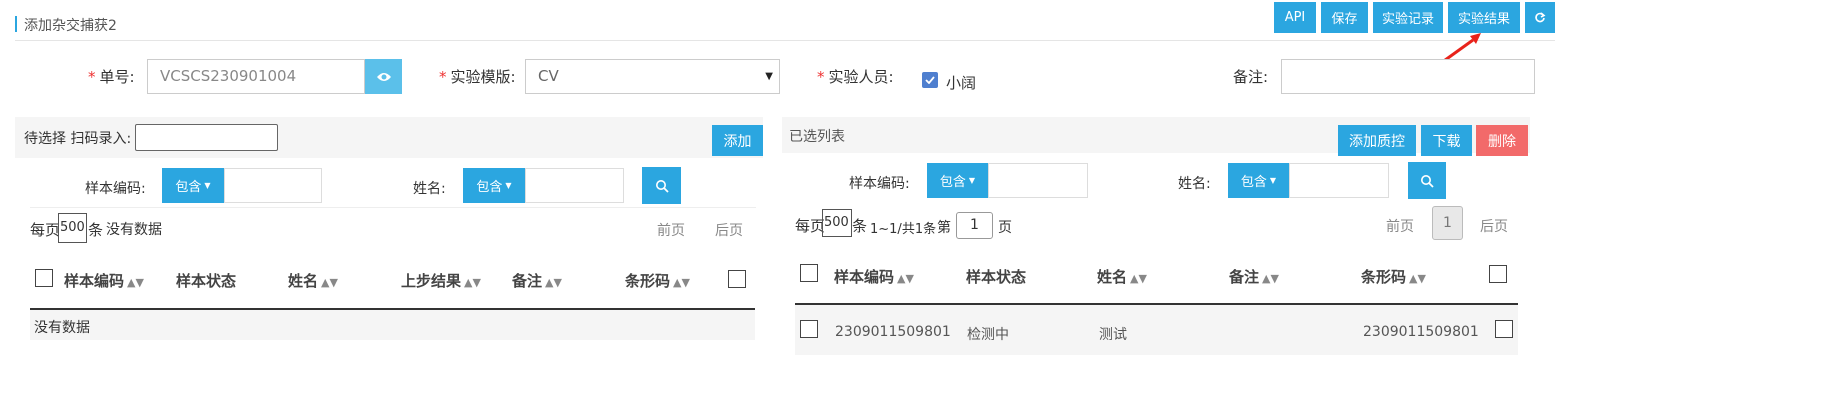 The image size is (1831, 415). What do you see at coordinates (1339, 180) in the screenshot?
I see `right-name-filter-input` at bounding box center [1339, 180].